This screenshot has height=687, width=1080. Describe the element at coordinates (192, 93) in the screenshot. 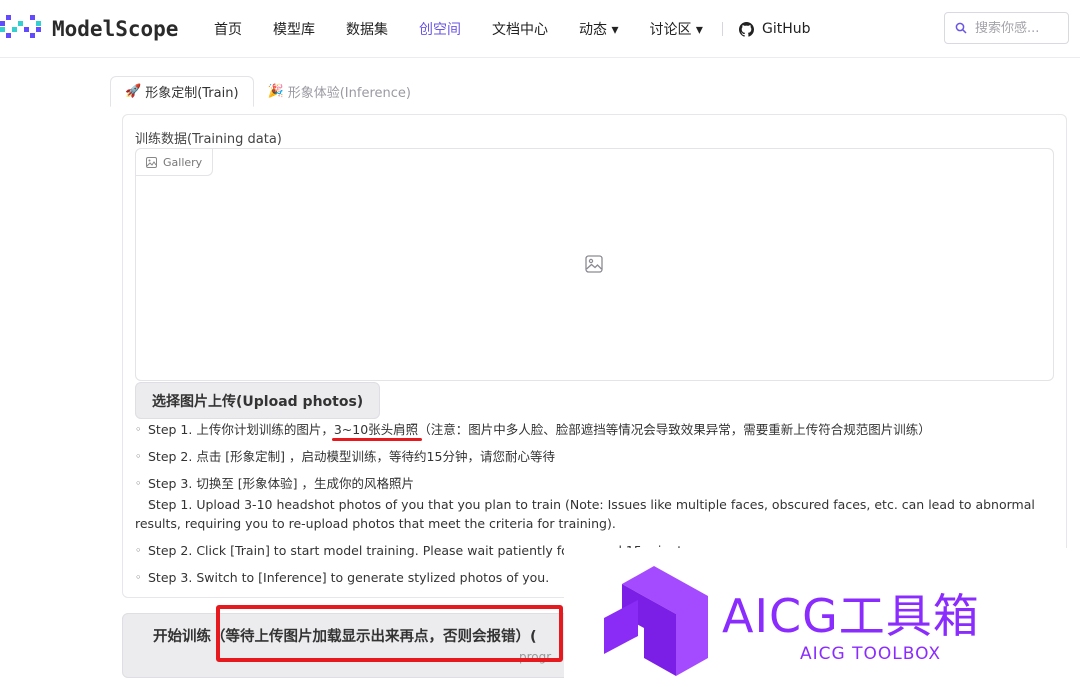

I see `tab-train-label: 形象定制(Train)` at that location.